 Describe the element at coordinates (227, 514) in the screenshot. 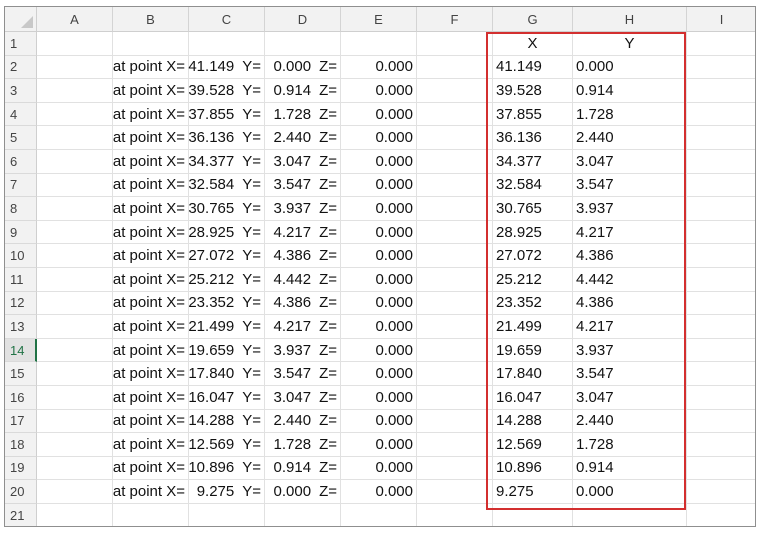

I see `cell-c21` at that location.